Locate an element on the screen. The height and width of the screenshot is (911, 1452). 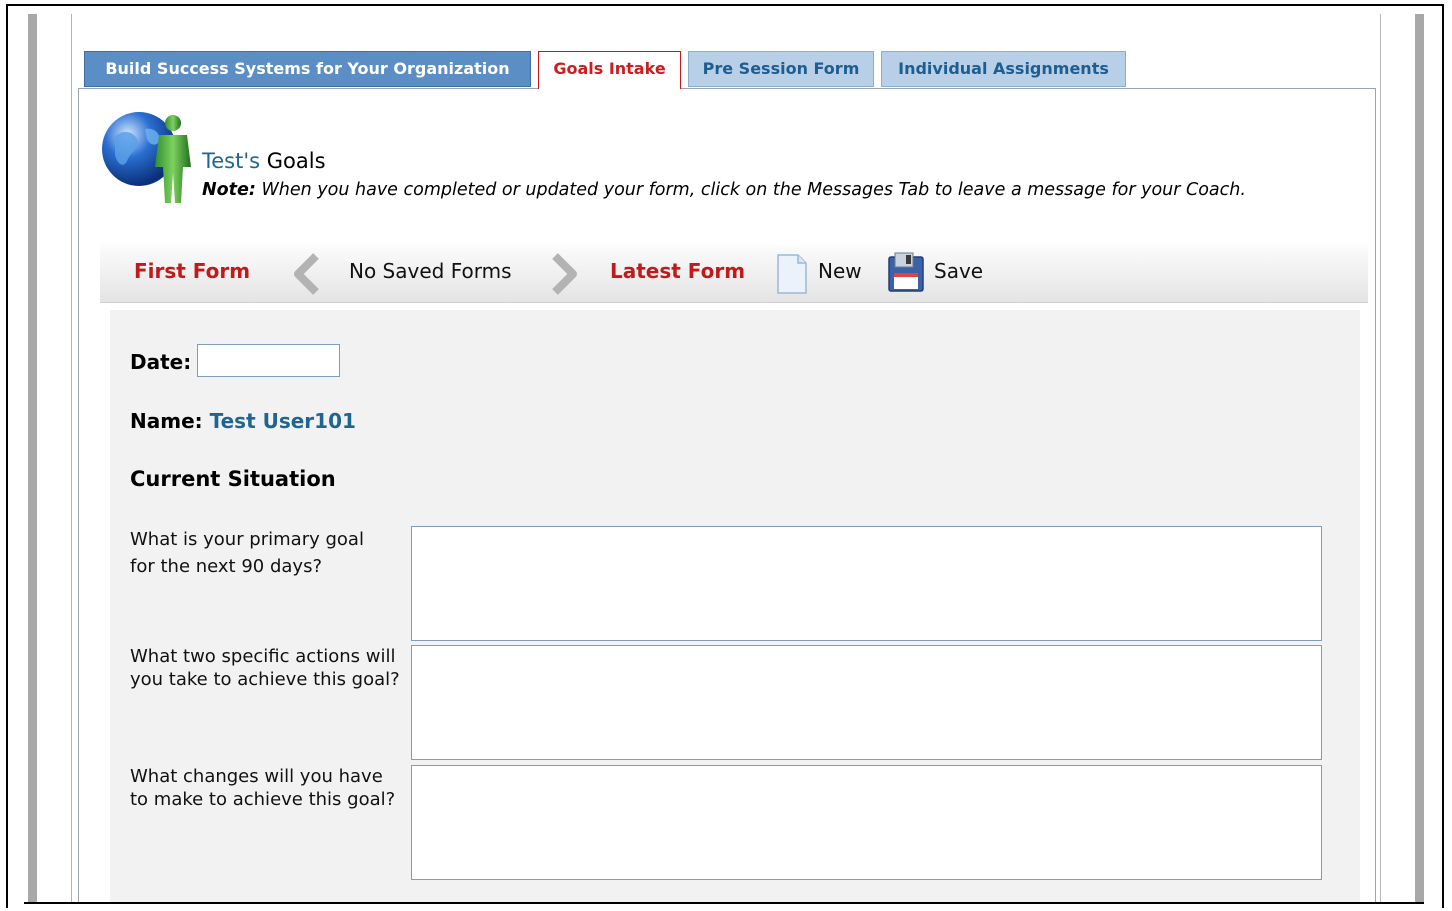
date-field is located at coordinates (268, 360).